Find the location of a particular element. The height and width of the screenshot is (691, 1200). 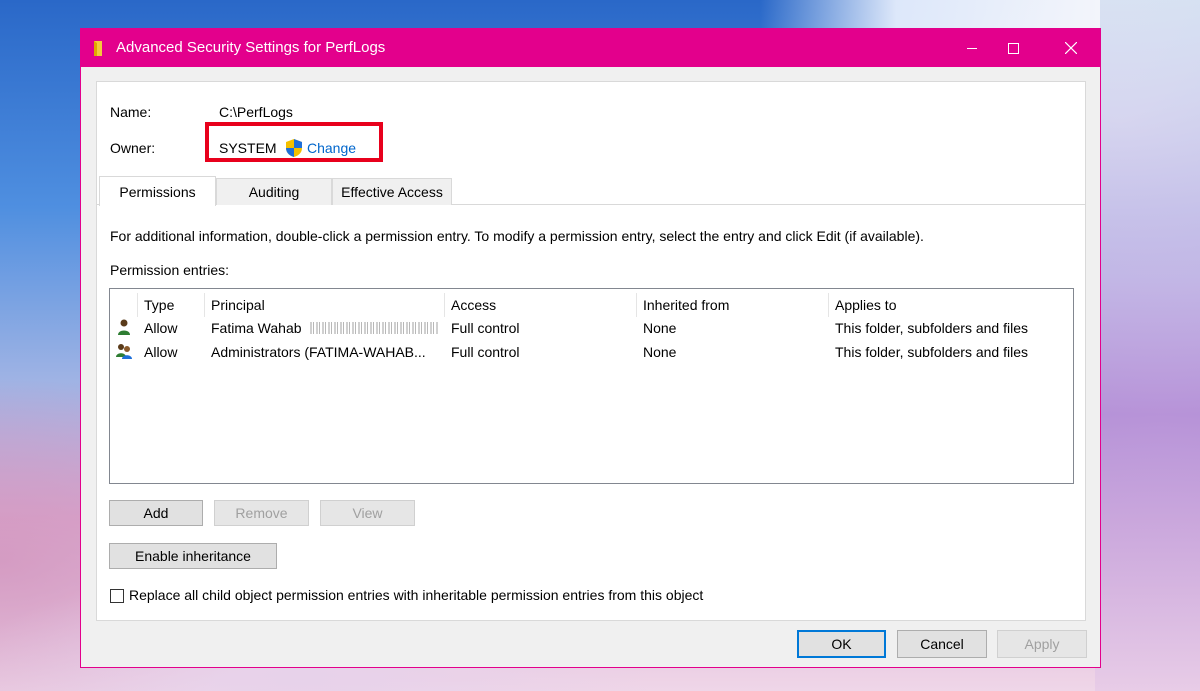

change-owner-link: Change is located at coordinates (331, 148).